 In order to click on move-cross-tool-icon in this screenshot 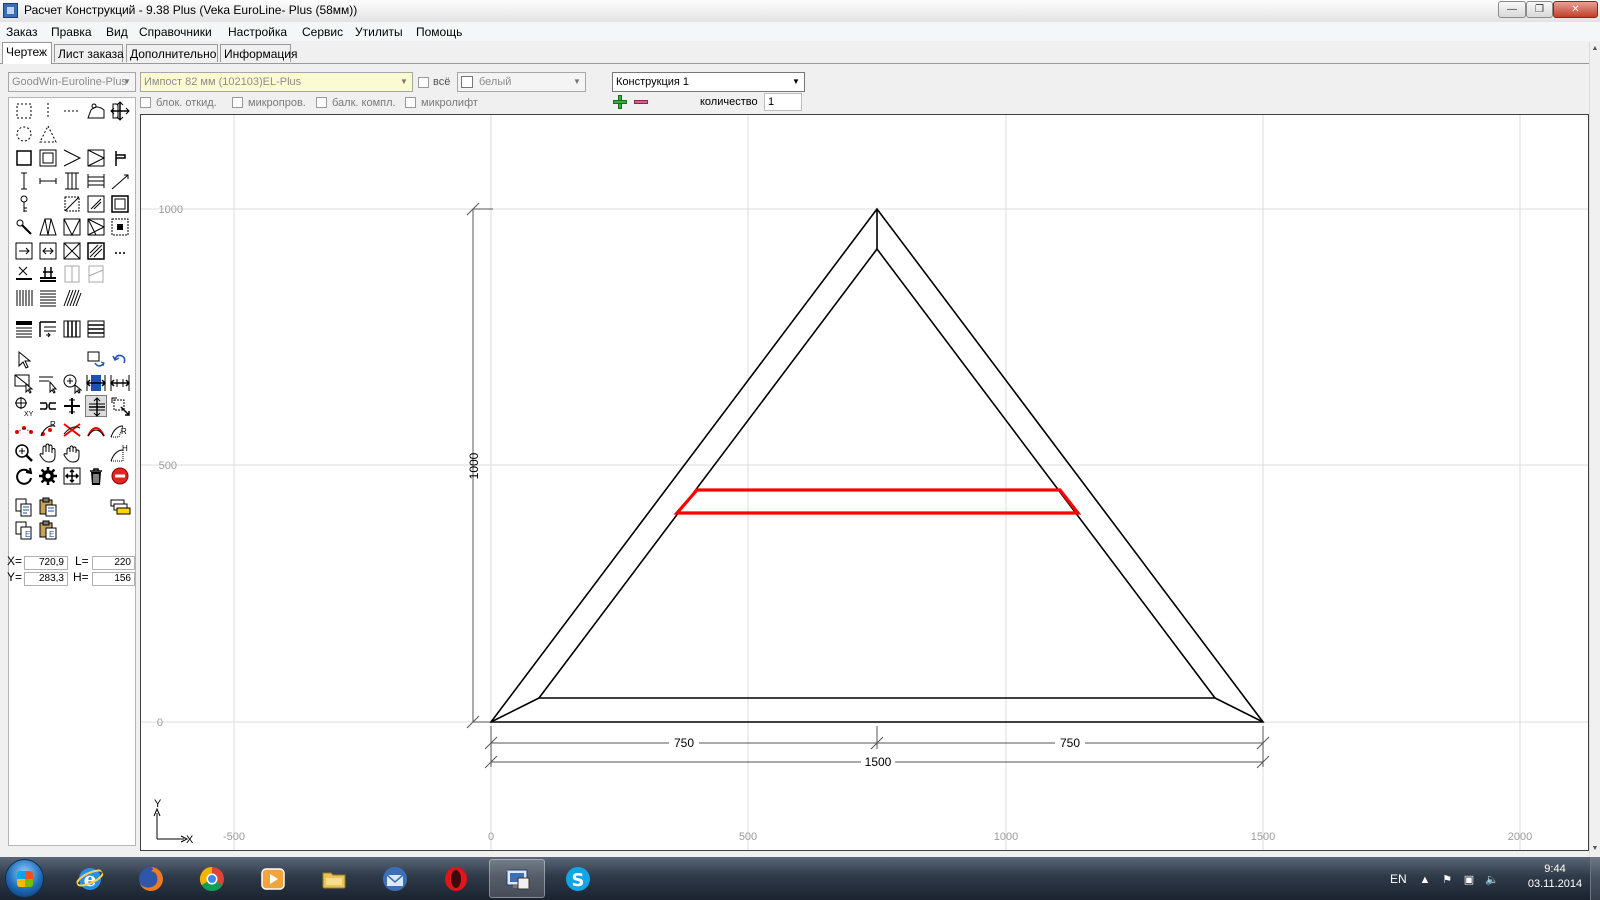, I will do `click(120, 111)`.